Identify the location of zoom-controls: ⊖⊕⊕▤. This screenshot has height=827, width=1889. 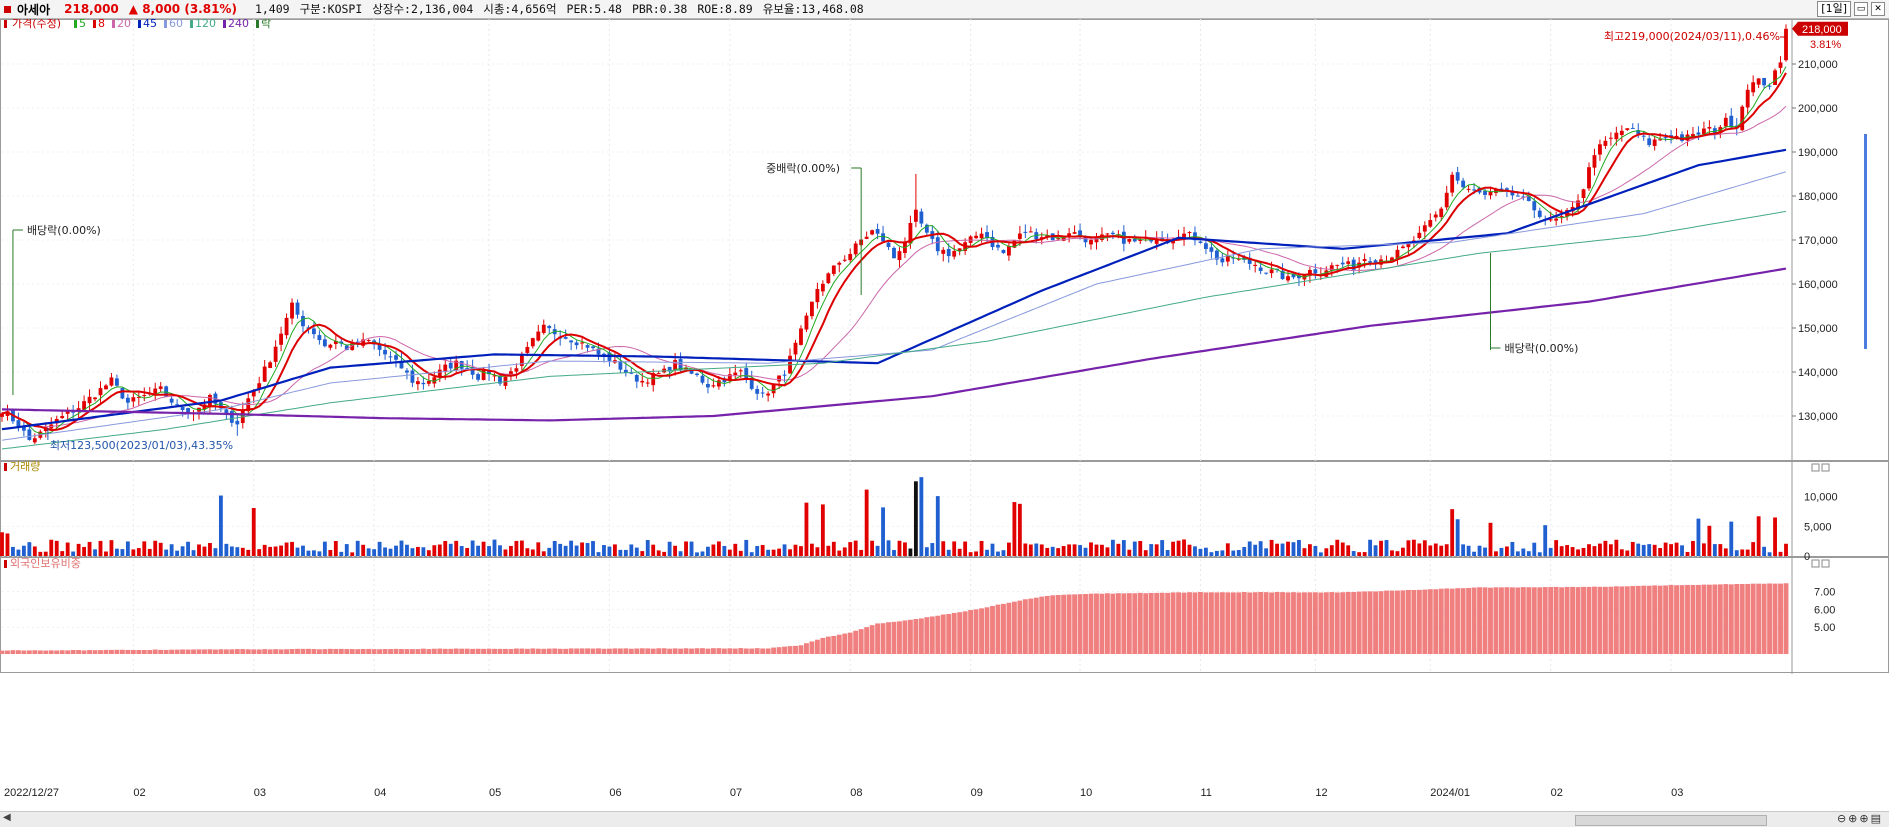
(1860, 818).